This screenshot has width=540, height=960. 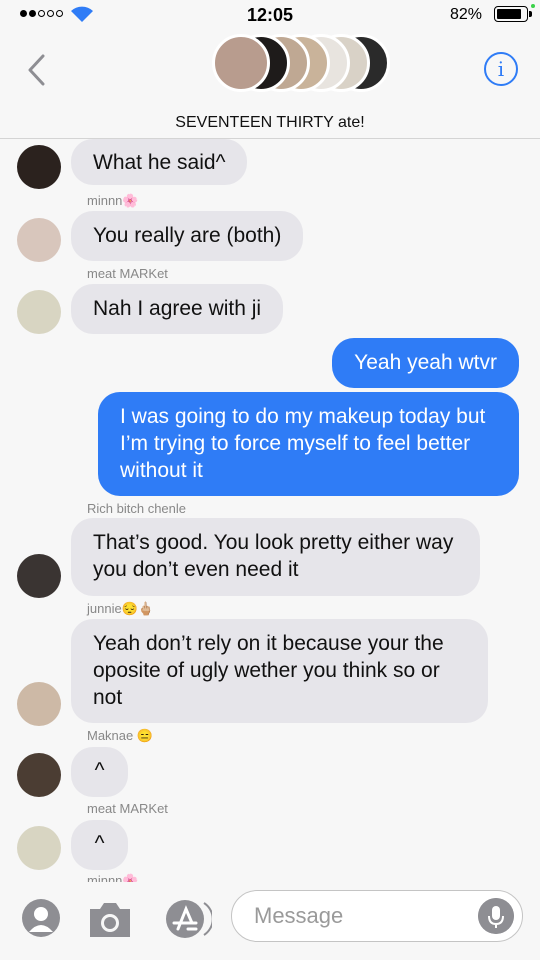 I want to click on message-bubble: You really are (both), so click(x=187, y=236).